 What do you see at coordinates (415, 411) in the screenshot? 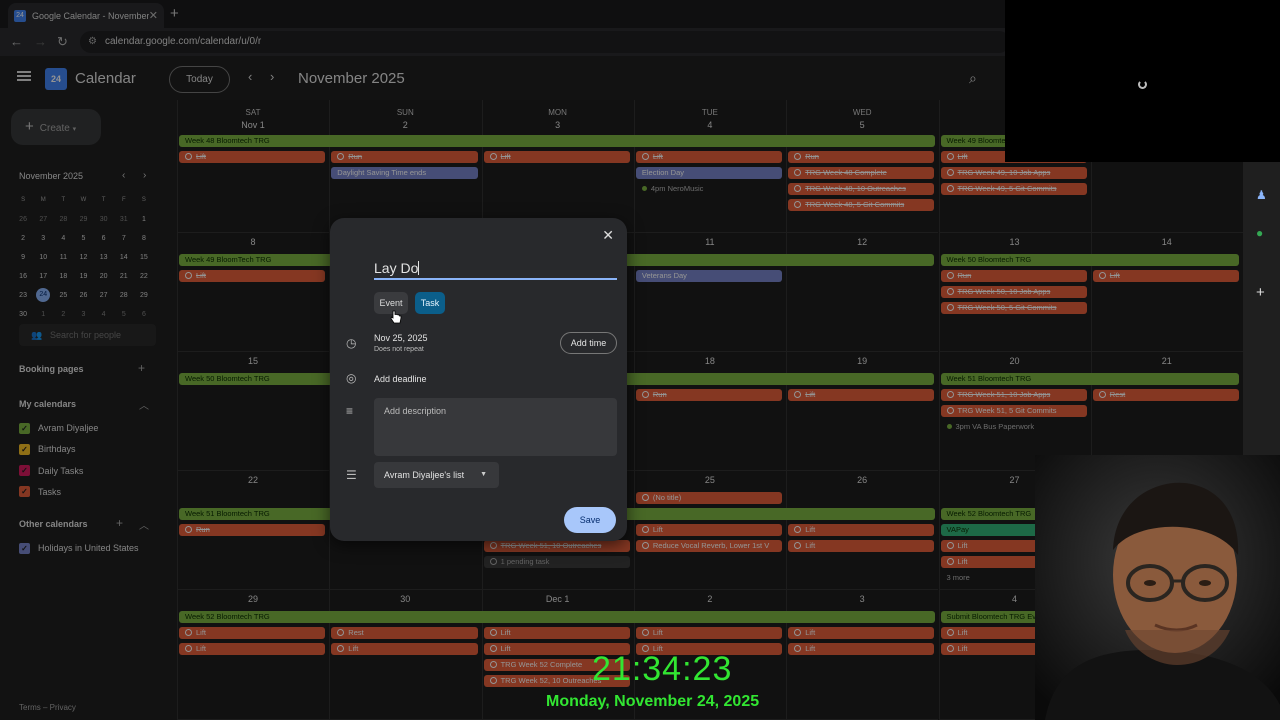
I see `description-placeholder: Add description` at bounding box center [415, 411].